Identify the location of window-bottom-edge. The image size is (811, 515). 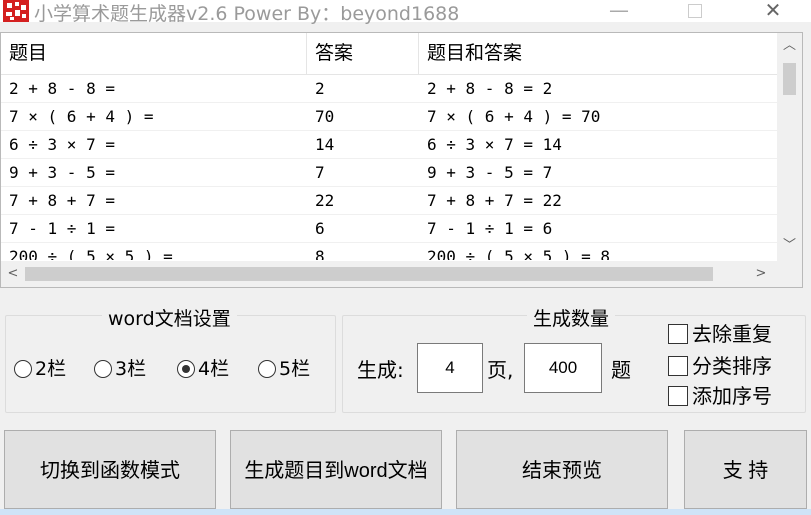
(405, 512).